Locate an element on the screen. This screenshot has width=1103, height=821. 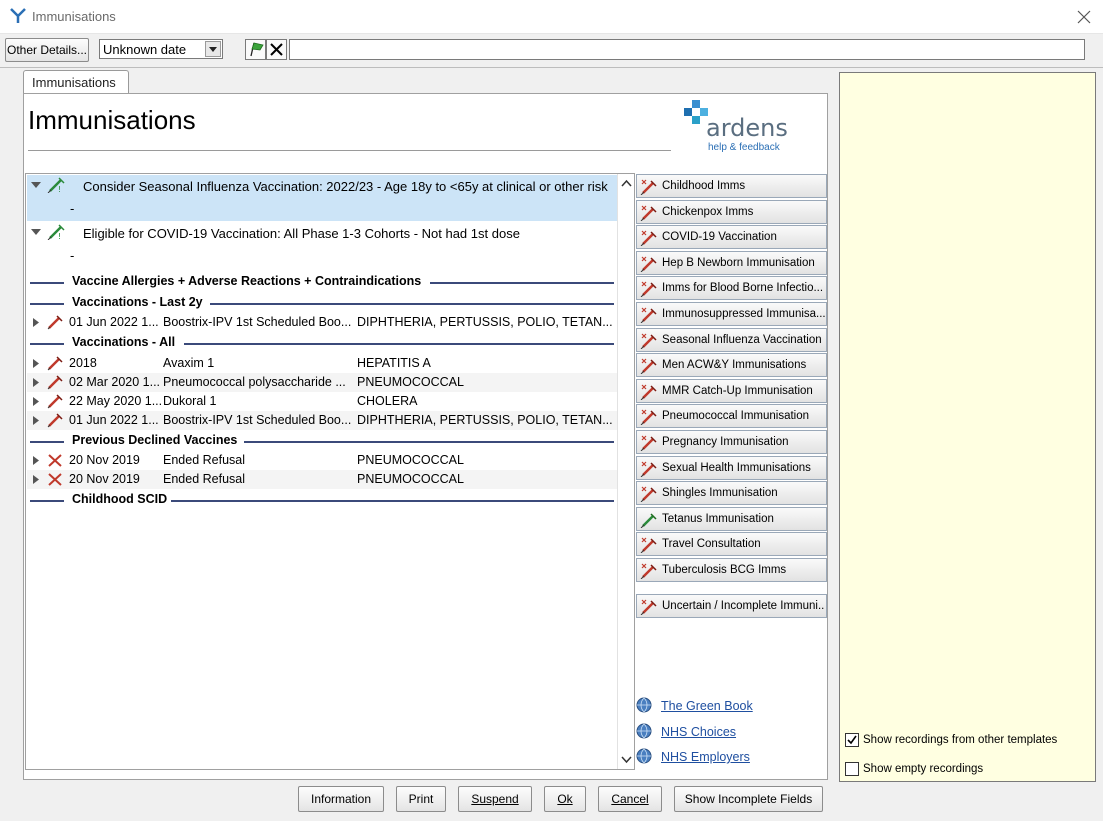
show-other-templates-checkbox is located at coordinates (852, 740).